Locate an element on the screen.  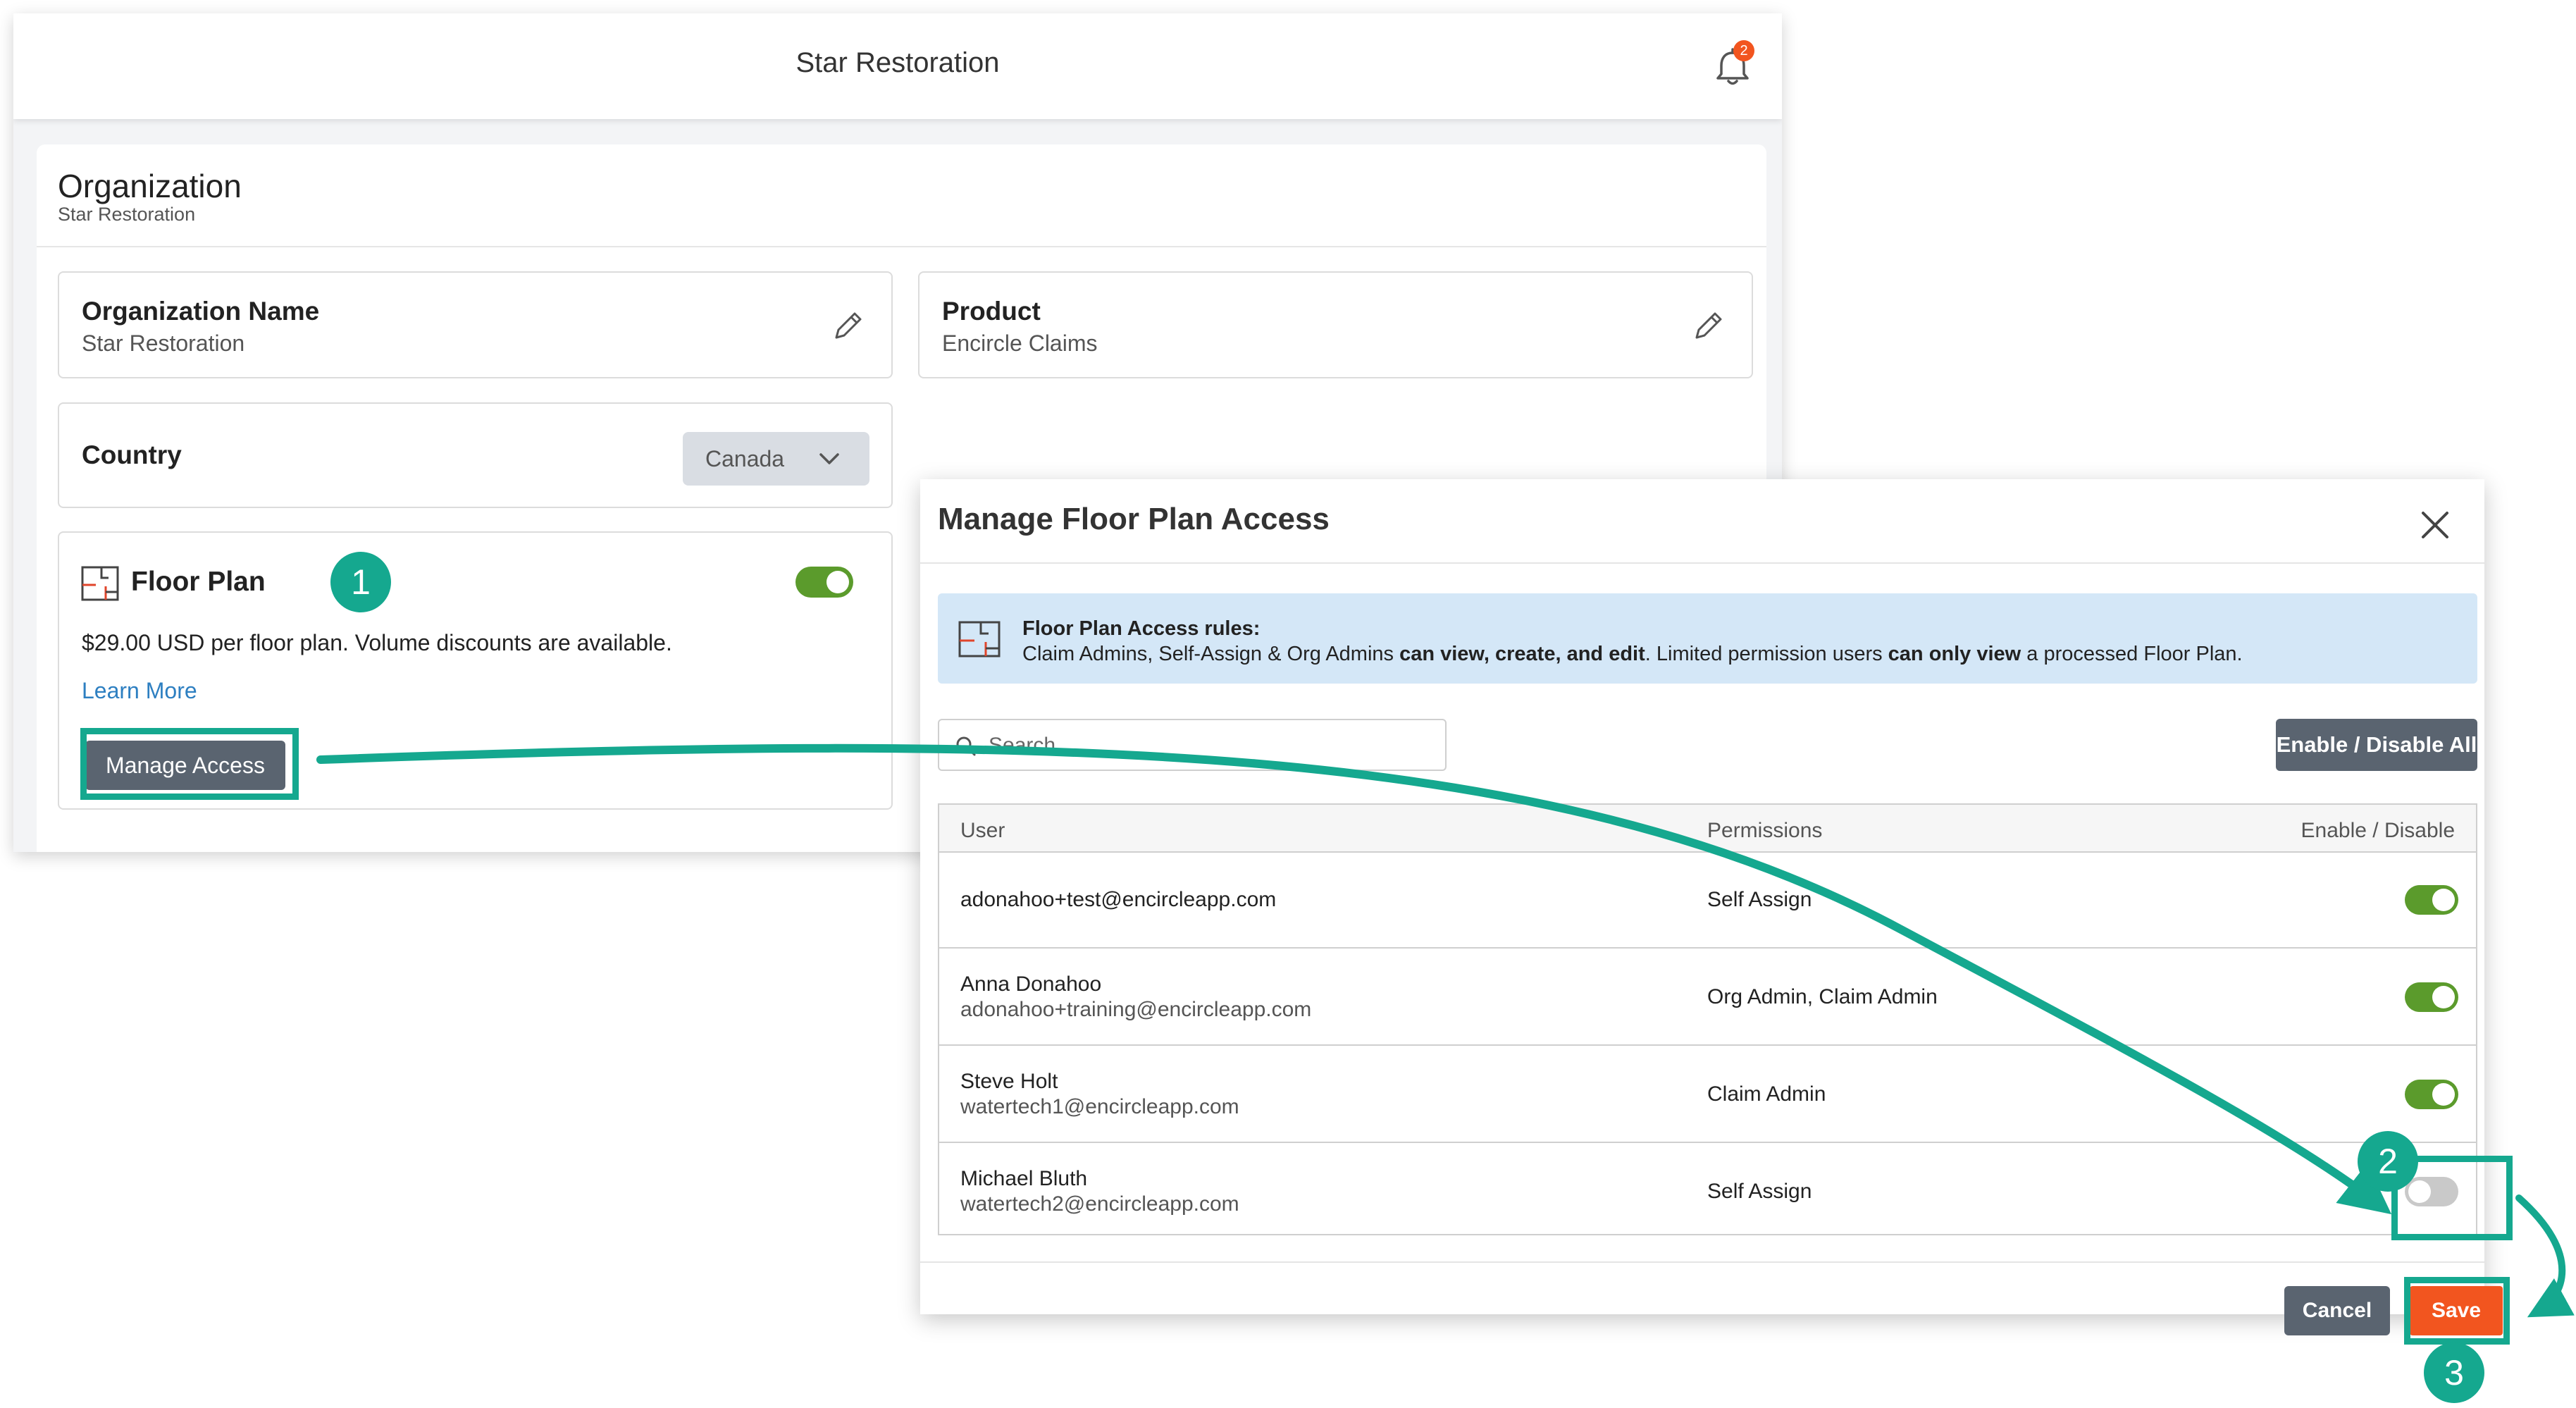
modal-title: Manage Floor Plan Access is located at coordinates (1134, 519).